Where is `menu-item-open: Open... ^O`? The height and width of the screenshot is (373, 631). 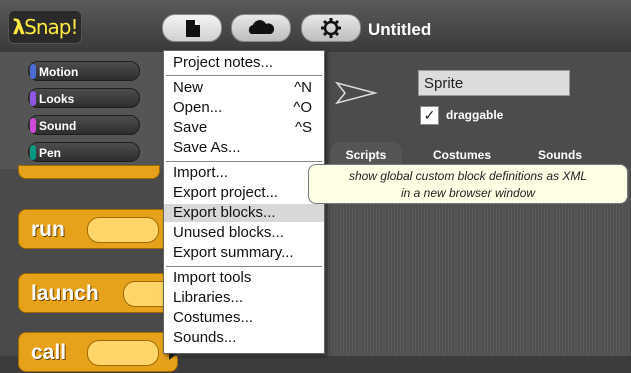
menu-item-open: Open... ^O is located at coordinates (244, 108).